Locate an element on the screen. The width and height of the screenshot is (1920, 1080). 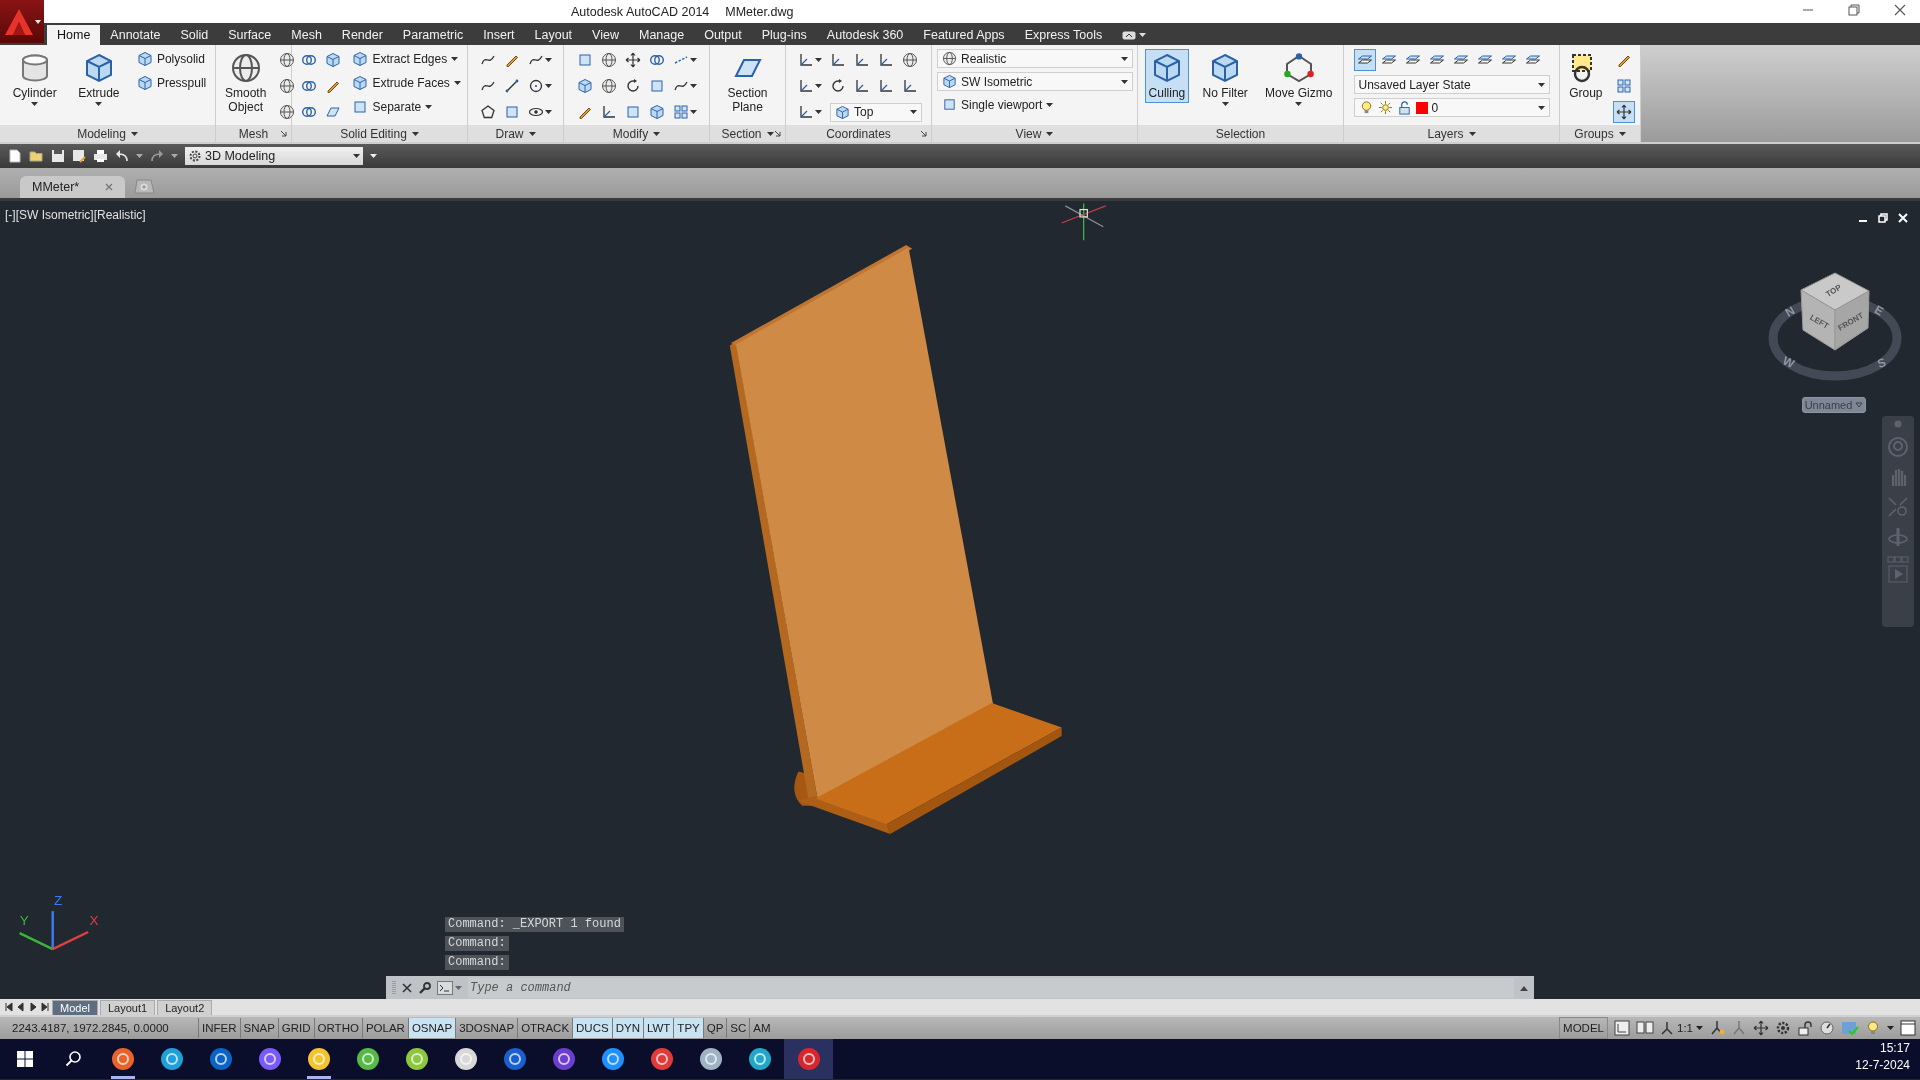
space-toggle: MODEL is located at coordinates (1583, 1028).